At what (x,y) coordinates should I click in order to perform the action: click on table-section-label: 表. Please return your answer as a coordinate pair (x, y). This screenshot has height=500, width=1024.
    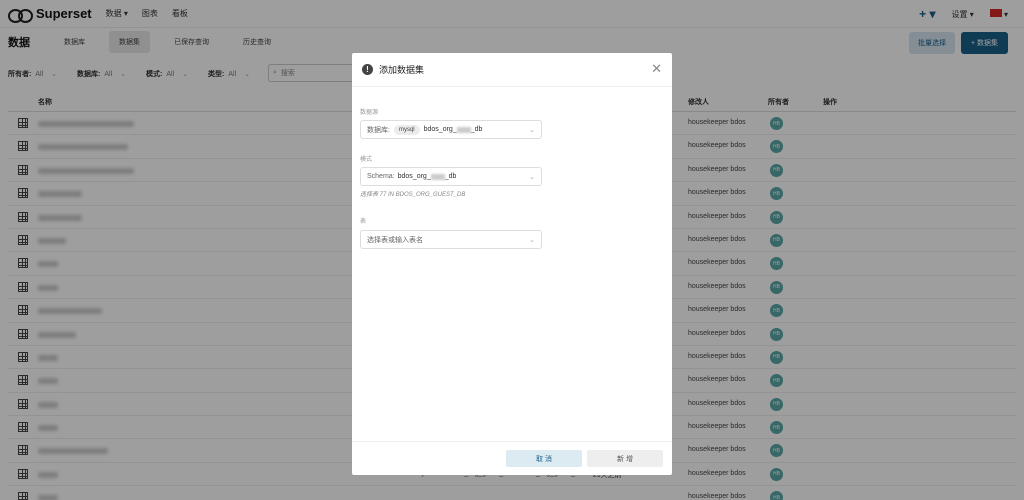
    Looking at the image, I should click on (363, 222).